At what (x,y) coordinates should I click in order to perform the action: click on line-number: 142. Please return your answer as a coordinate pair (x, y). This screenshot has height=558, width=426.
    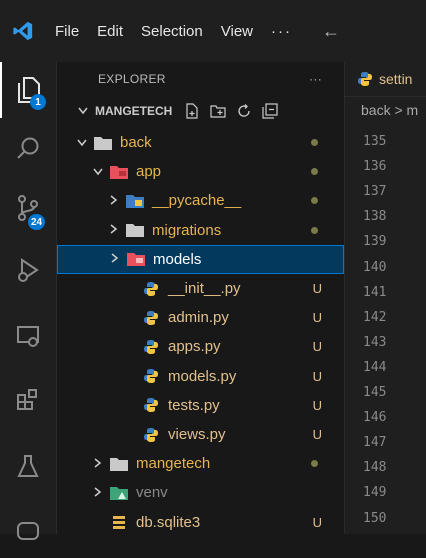
    Looking at the image, I should click on (375, 317).